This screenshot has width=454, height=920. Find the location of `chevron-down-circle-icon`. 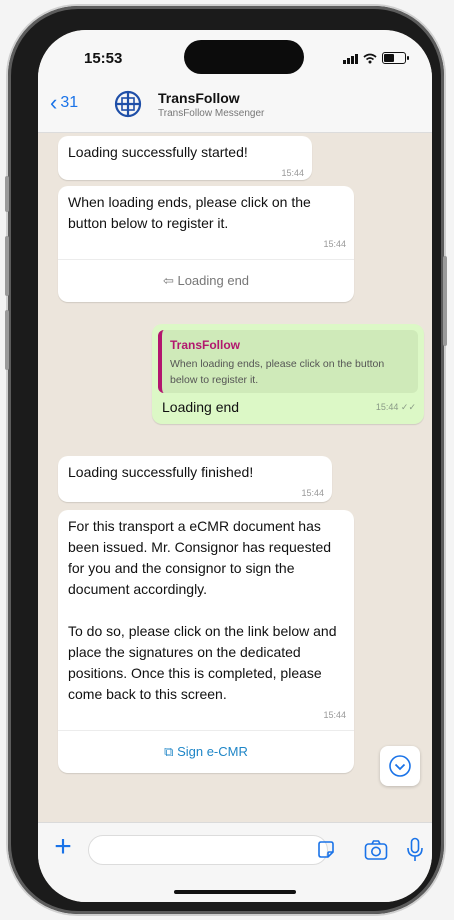

chevron-down-circle-icon is located at coordinates (400, 766).